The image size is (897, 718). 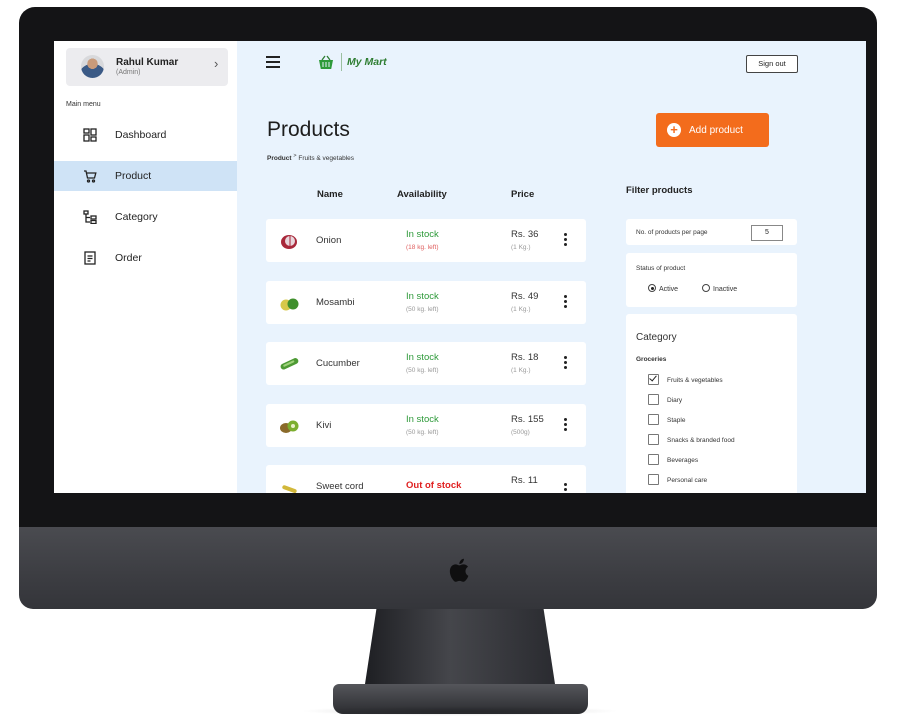 What do you see at coordinates (133, 176) in the screenshot?
I see `sidebar-item-label: Product` at bounding box center [133, 176].